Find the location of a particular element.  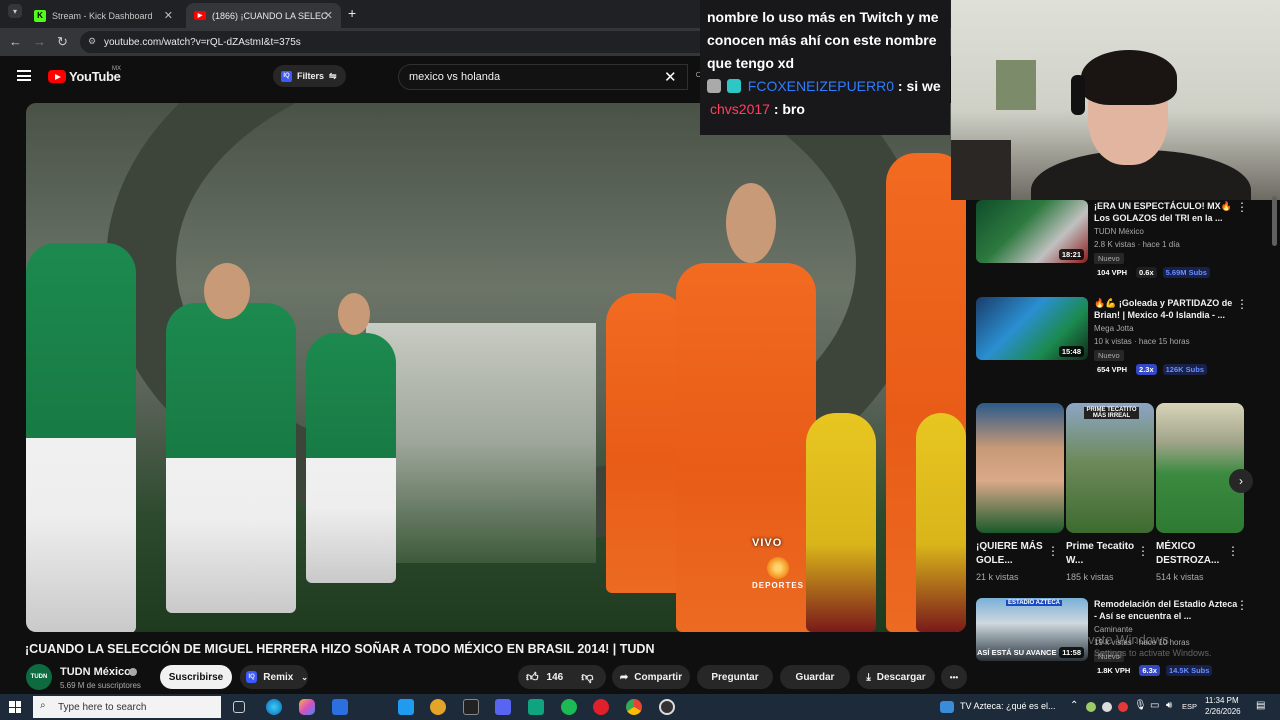

short-thumbnail: PRIME TECATITO MÁS IRREAL is located at coordinates (1110, 468).